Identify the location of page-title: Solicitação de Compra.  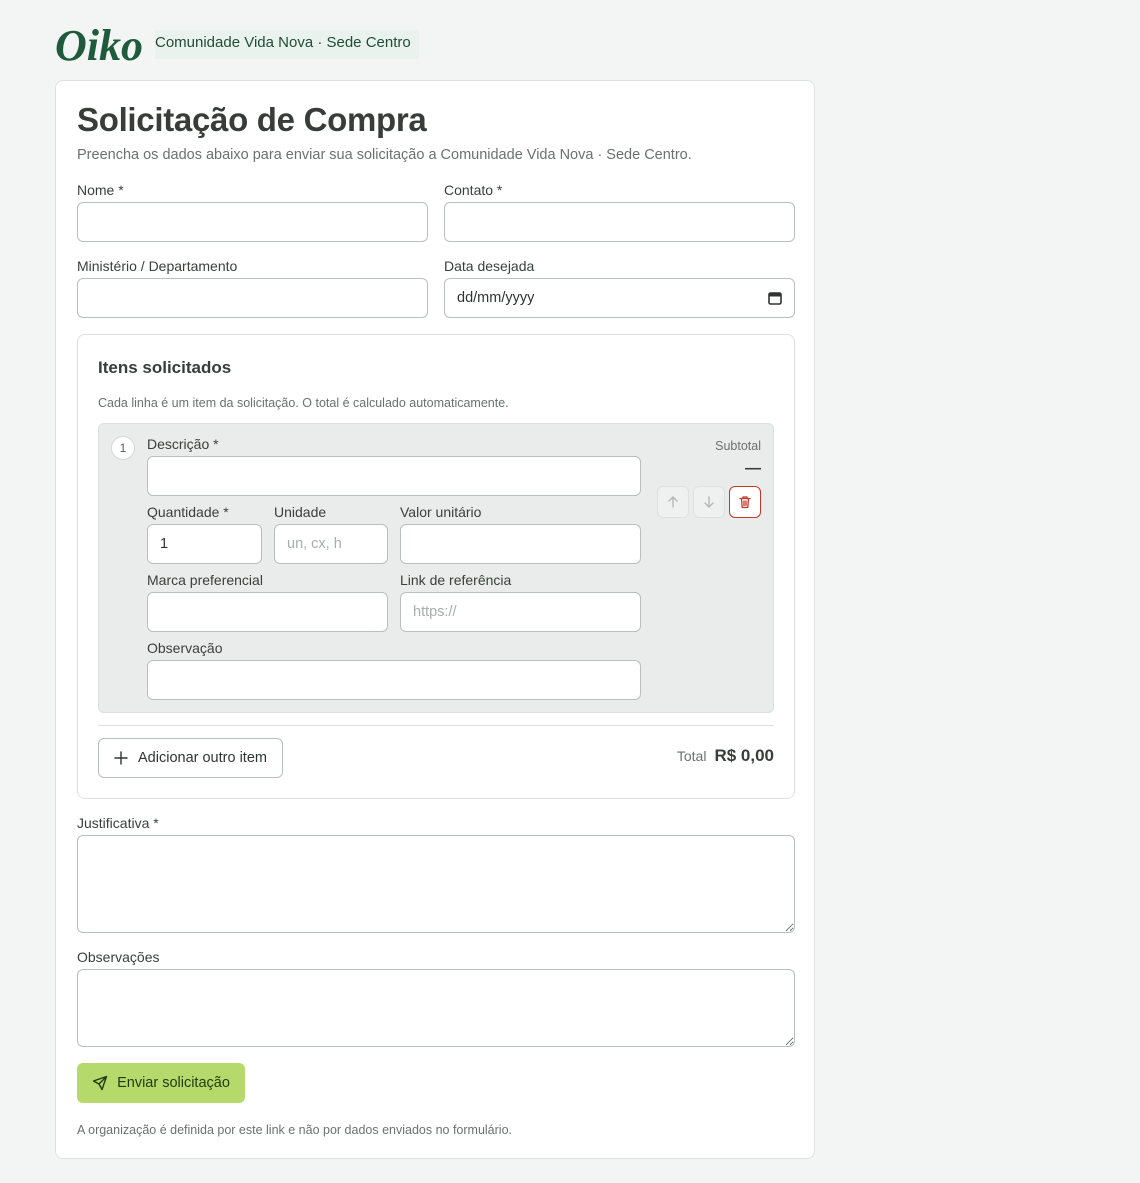
(252, 119).